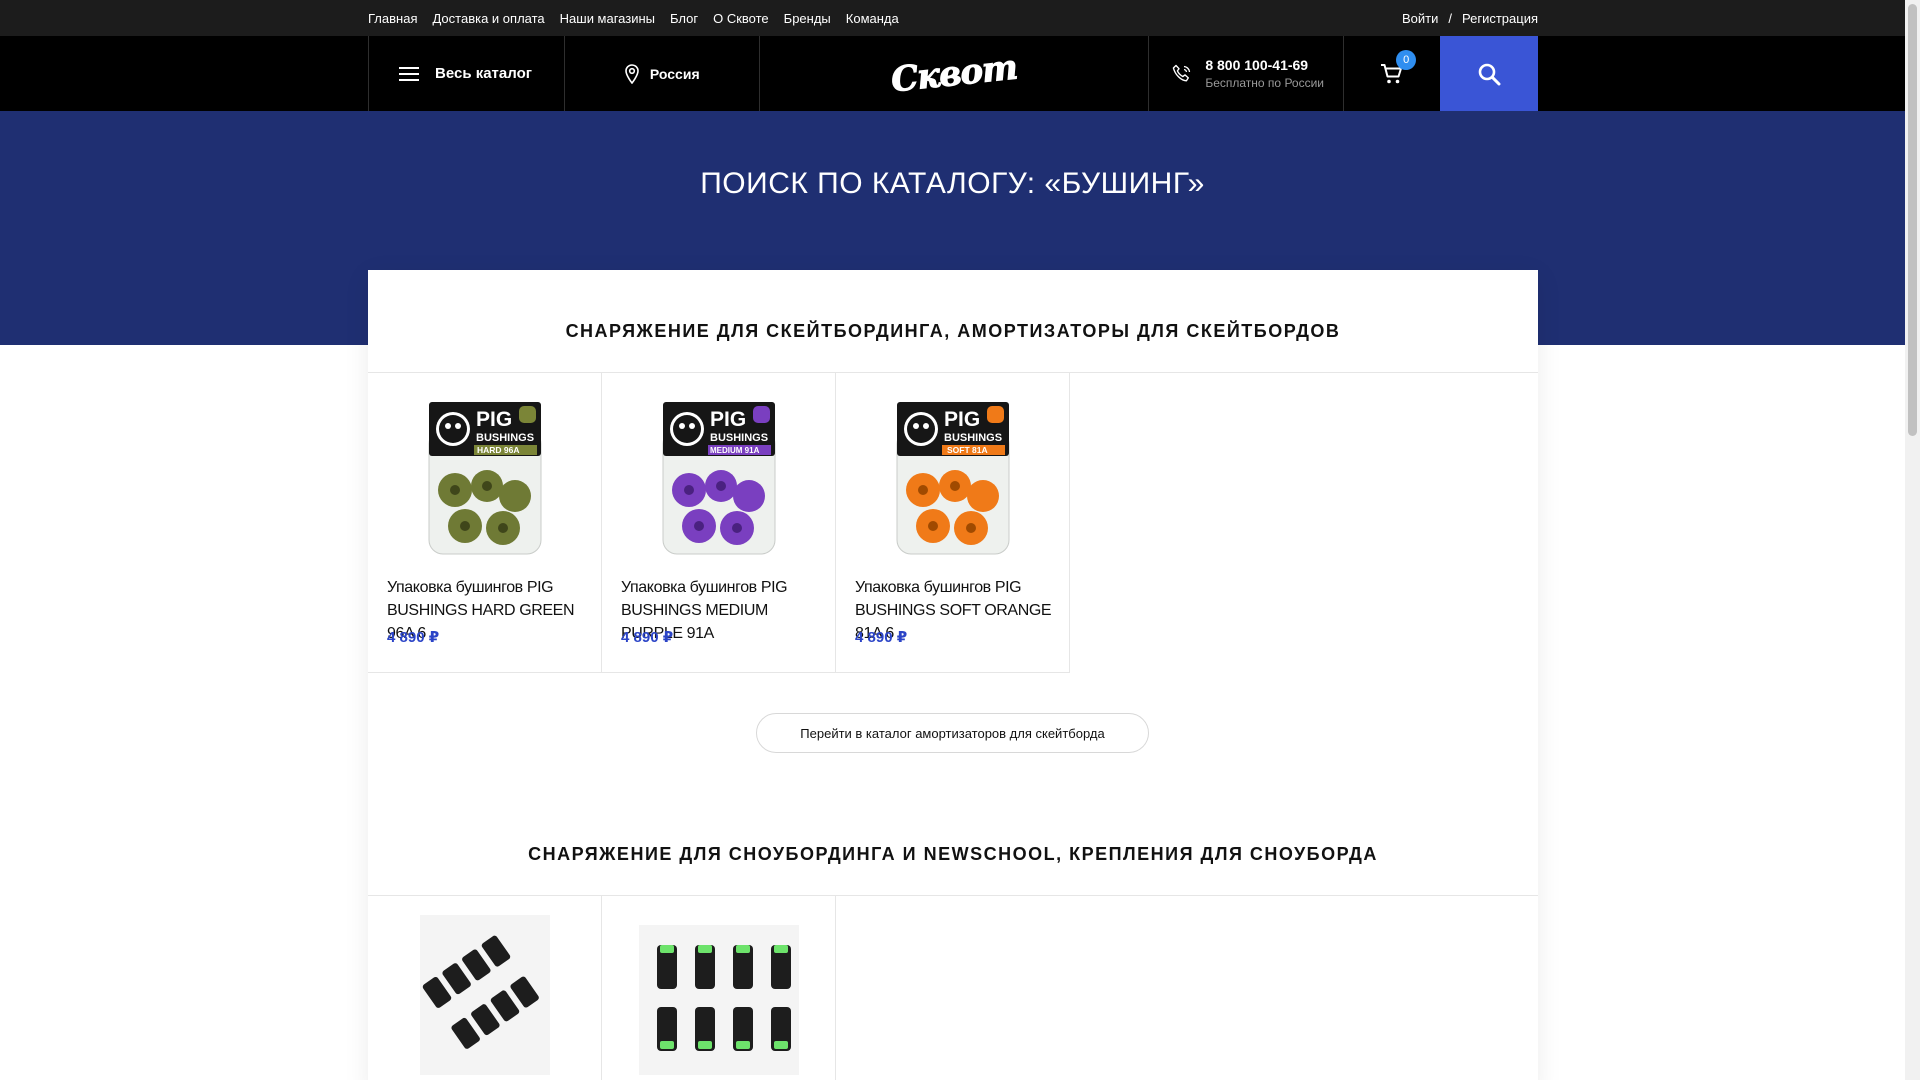  What do you see at coordinates (392, 18) in the screenshot?
I see `top-nav-home: Главная` at bounding box center [392, 18].